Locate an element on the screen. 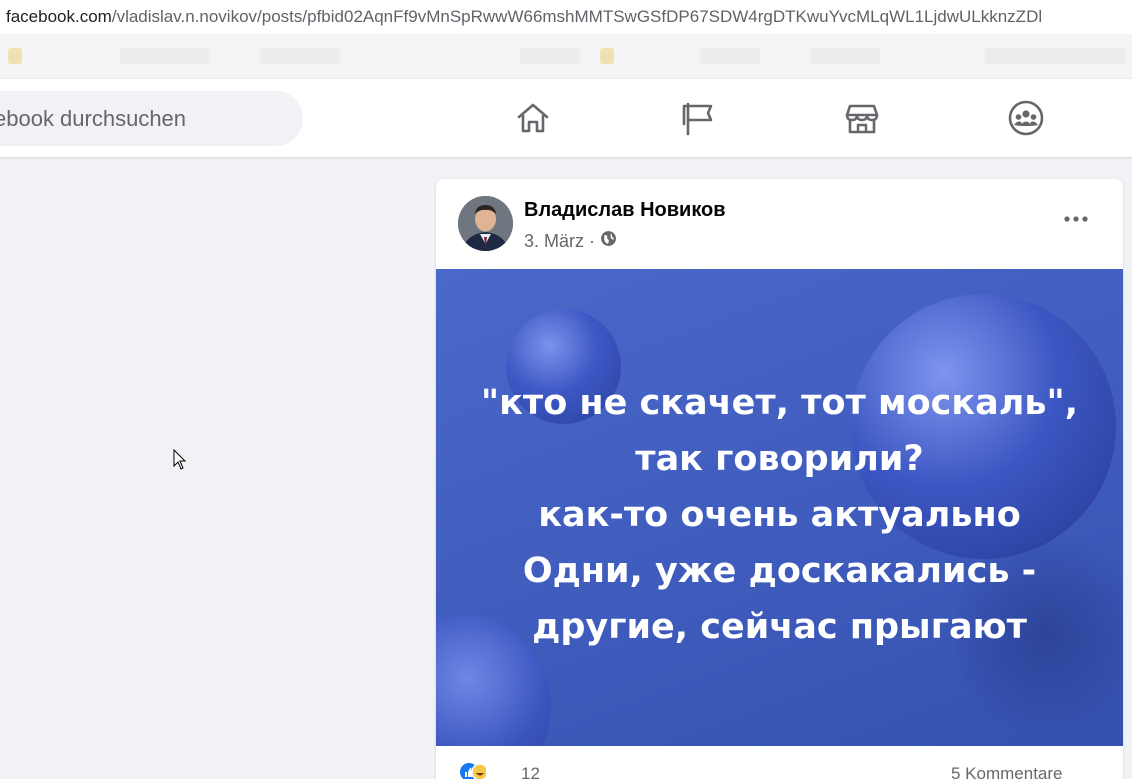  marketplace-icon is located at coordinates (862, 118).